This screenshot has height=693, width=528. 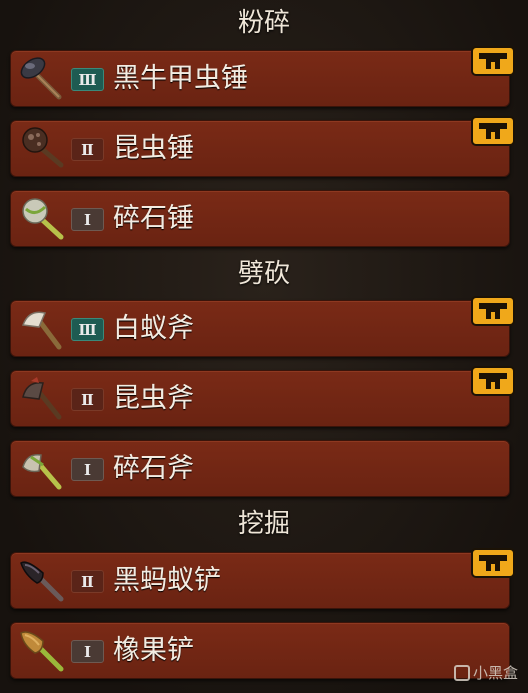 What do you see at coordinates (153, 468) in the screenshot?
I see `tool-name: 碎石斧` at bounding box center [153, 468].